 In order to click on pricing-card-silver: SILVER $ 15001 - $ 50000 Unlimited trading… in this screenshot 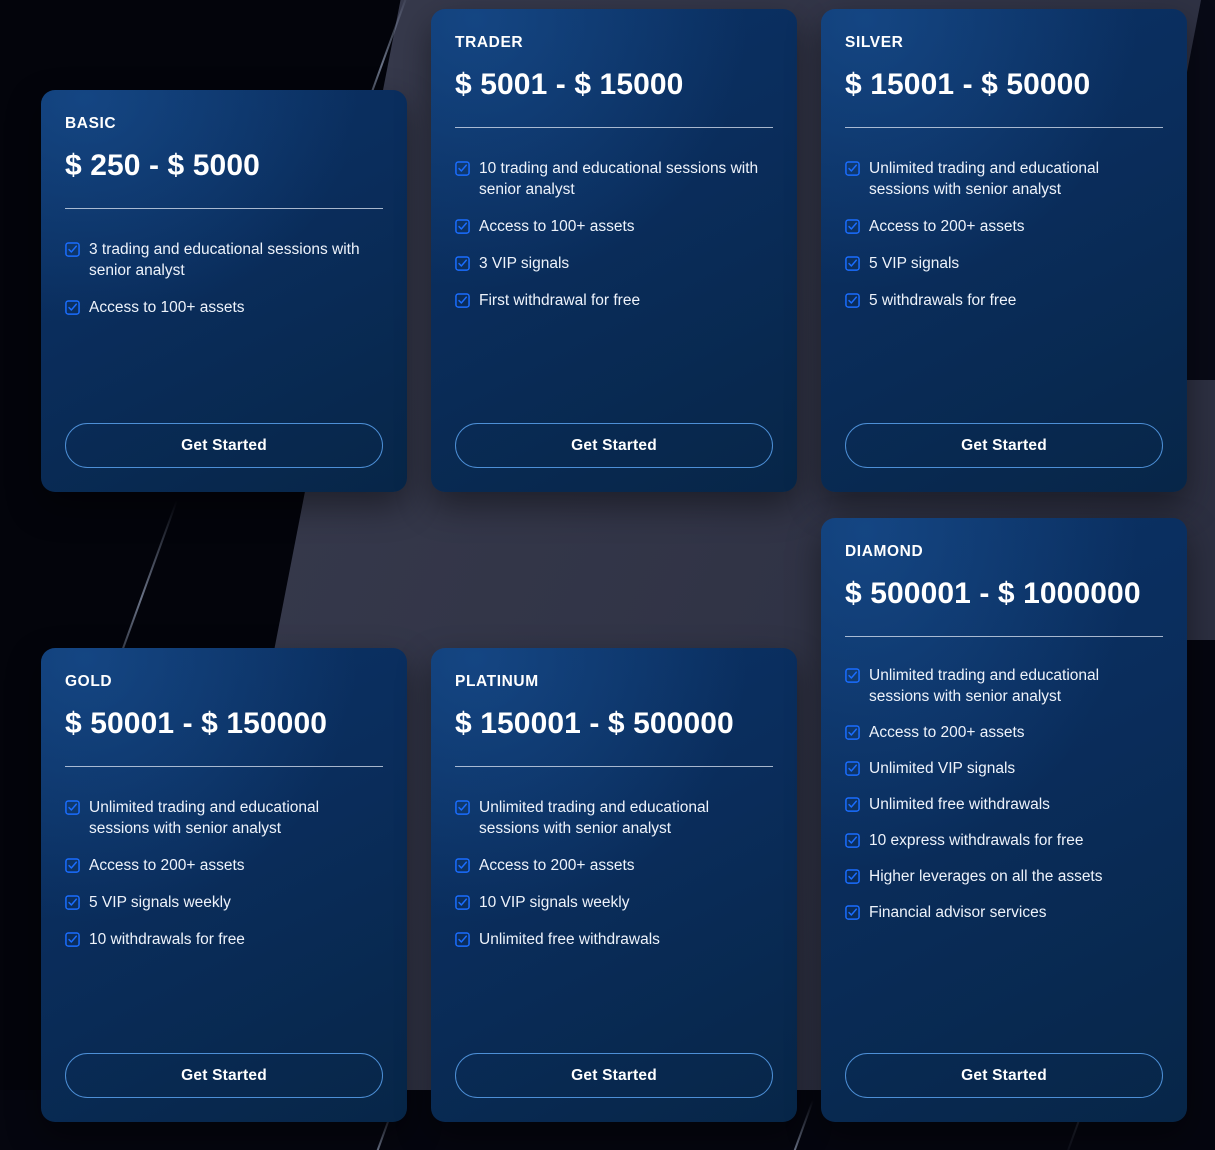, I will do `click(1004, 250)`.